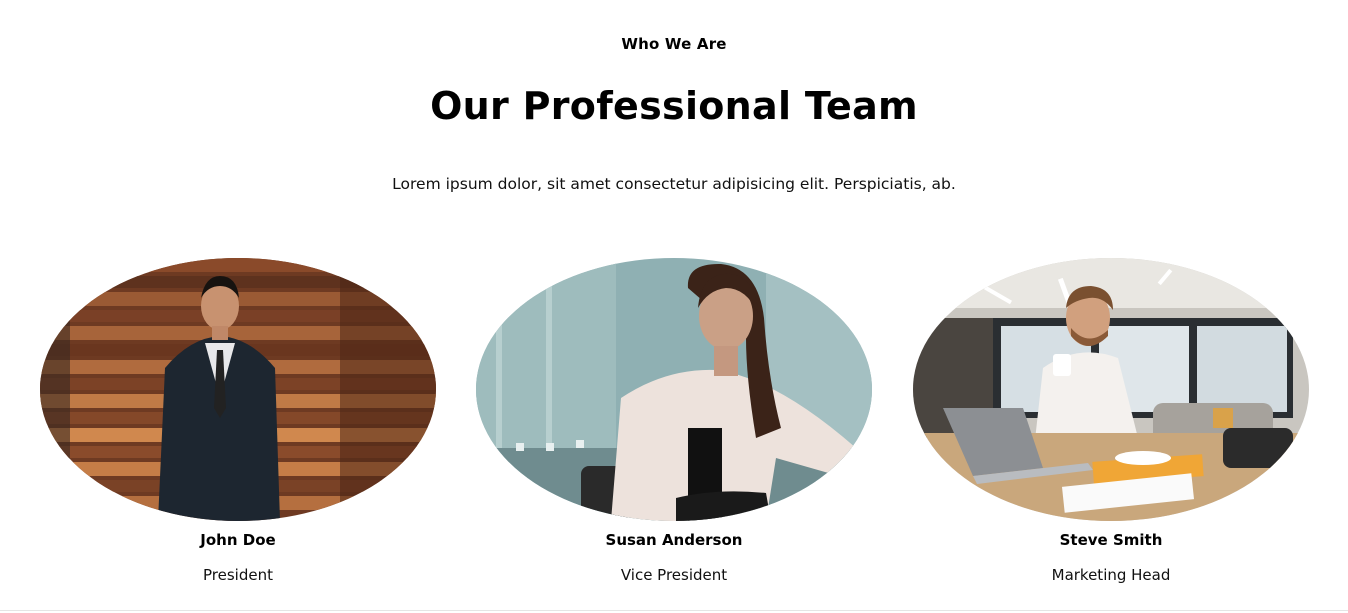 This screenshot has width=1348, height=613. What do you see at coordinates (674, 540) in the screenshot?
I see `team-member-name: Susan Anderson` at bounding box center [674, 540].